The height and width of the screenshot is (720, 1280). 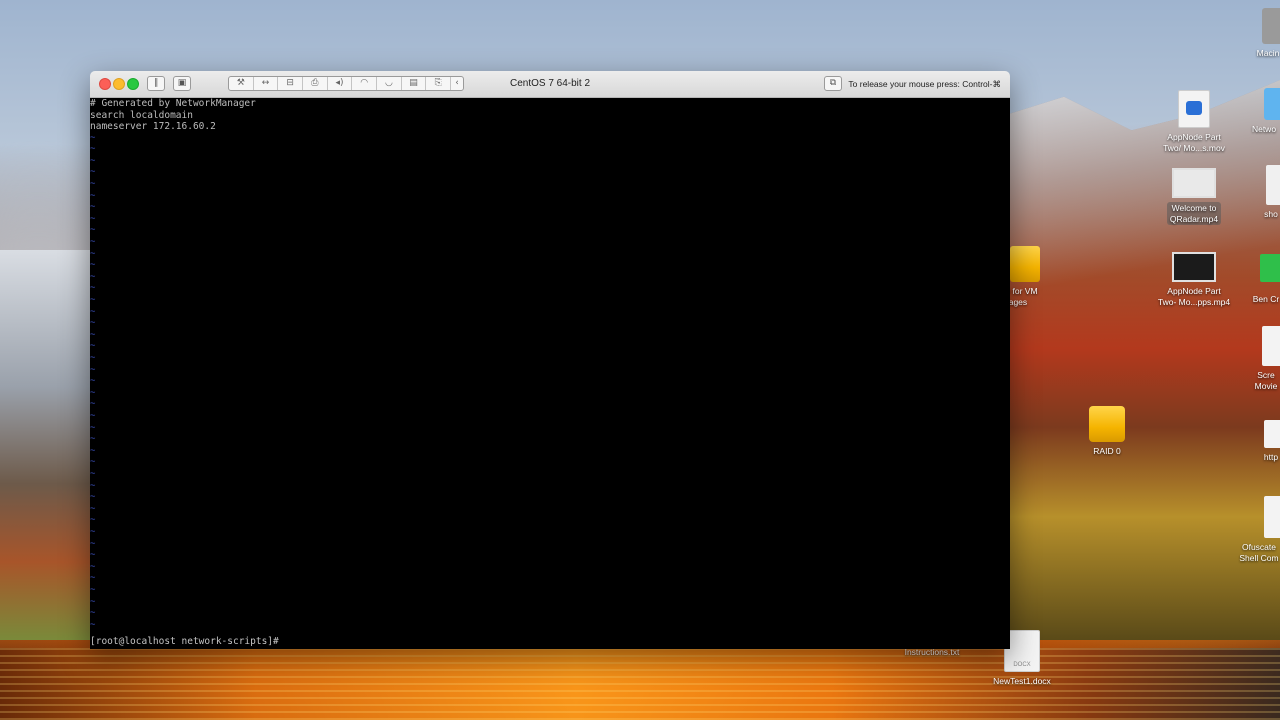 I want to click on desktop-icon-network: Netwo, so click(x=1262, y=111).